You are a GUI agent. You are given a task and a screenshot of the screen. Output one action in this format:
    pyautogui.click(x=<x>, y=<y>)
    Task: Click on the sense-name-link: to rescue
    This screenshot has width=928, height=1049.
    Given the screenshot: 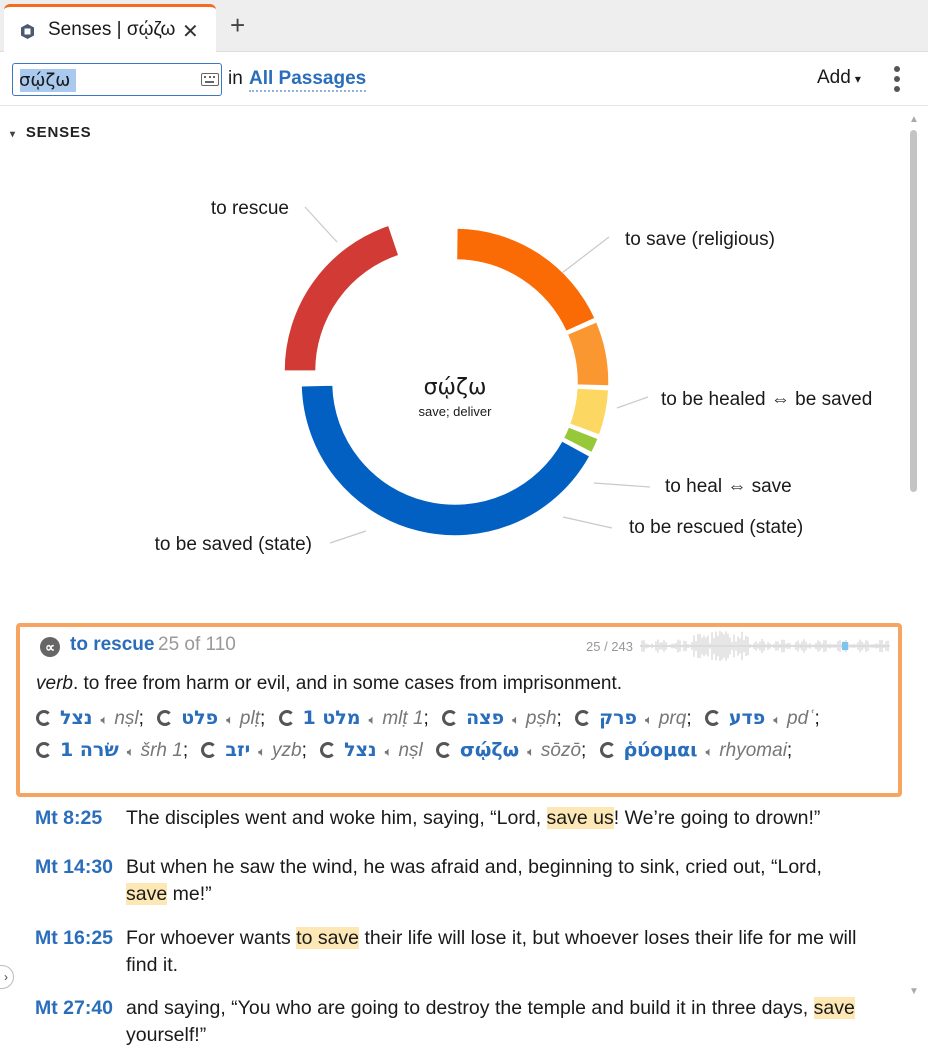 What is the action you would take?
    pyautogui.click(x=112, y=645)
    